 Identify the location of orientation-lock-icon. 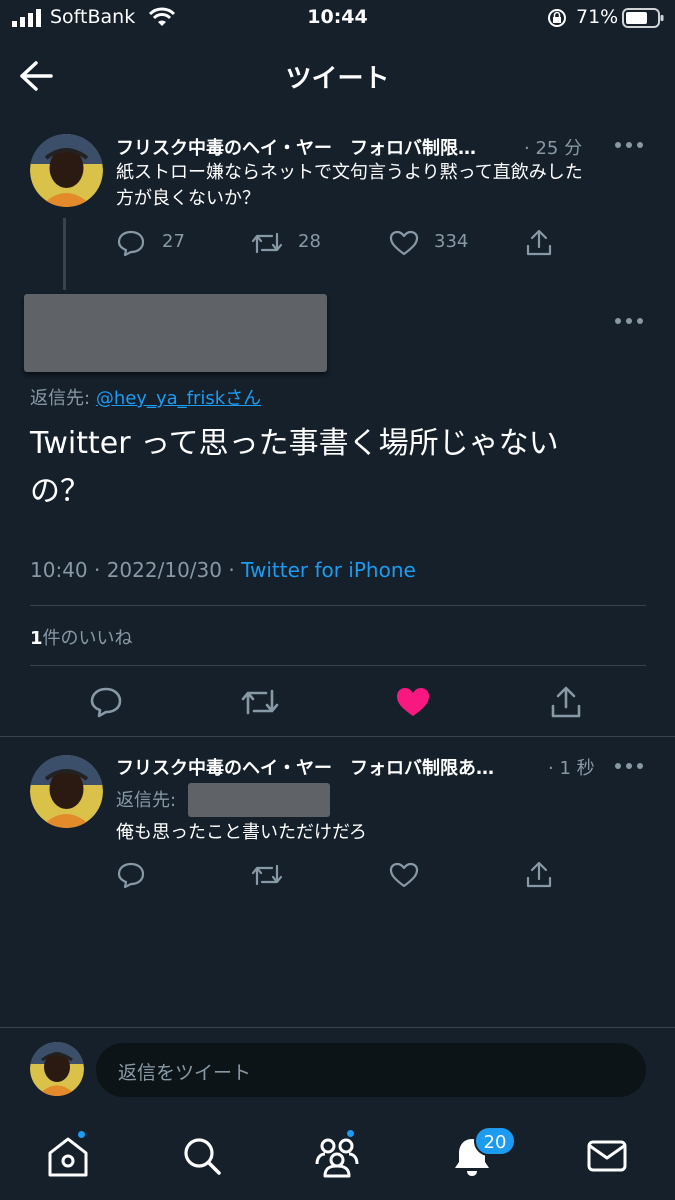
(557, 18).